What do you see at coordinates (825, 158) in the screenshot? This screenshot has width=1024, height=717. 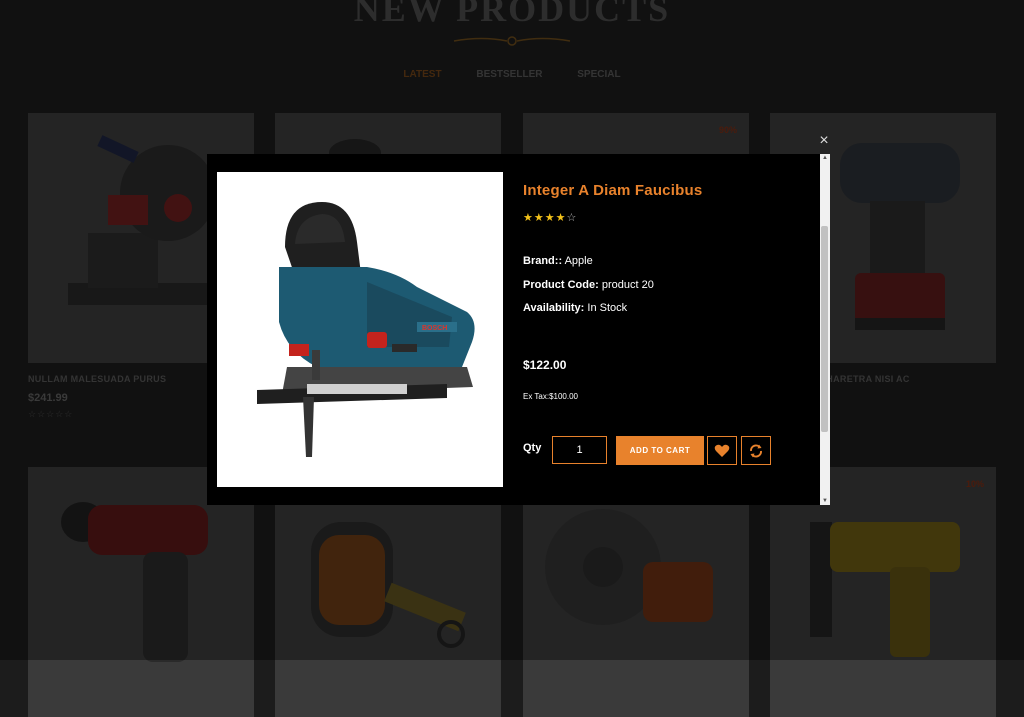 I see `scroll-up-icon: ▲` at bounding box center [825, 158].